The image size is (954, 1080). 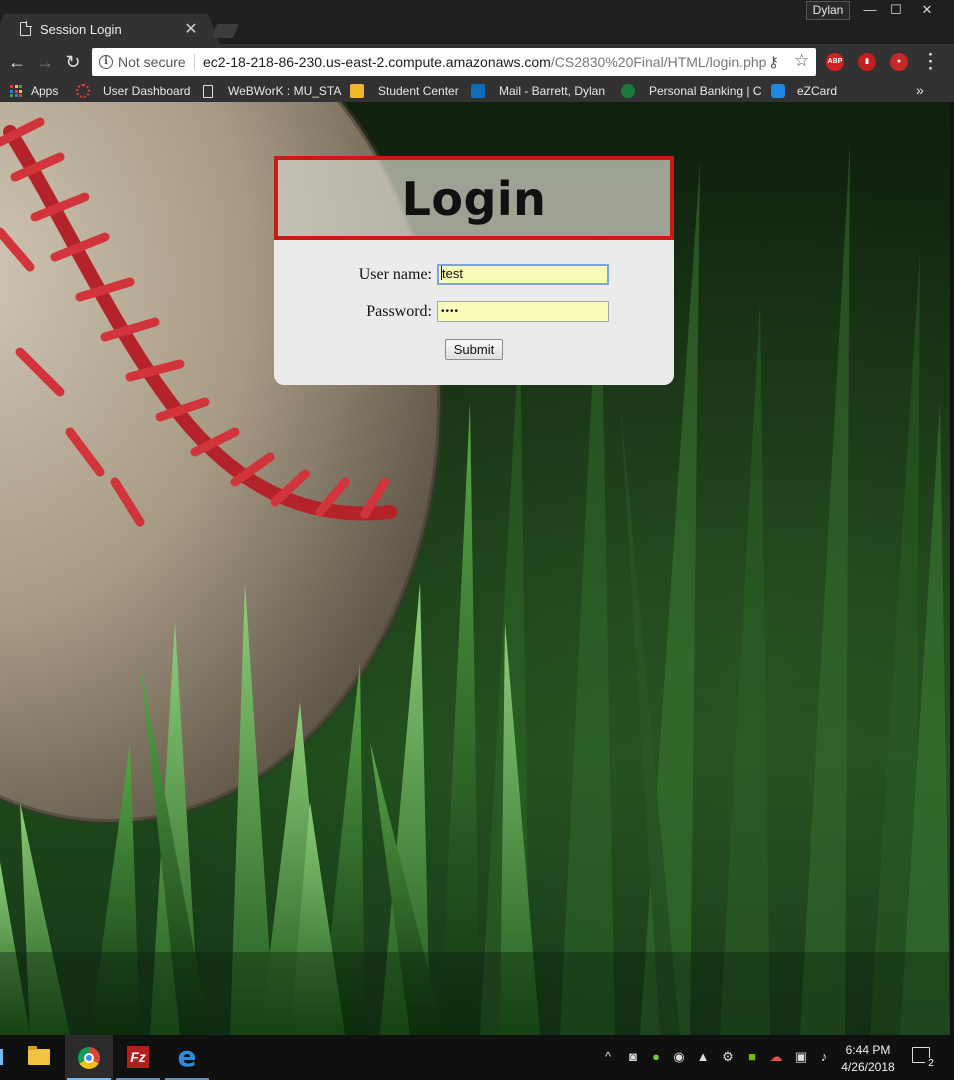 What do you see at coordinates (868, 1050) in the screenshot?
I see `clock-time: 6:44 PM` at bounding box center [868, 1050].